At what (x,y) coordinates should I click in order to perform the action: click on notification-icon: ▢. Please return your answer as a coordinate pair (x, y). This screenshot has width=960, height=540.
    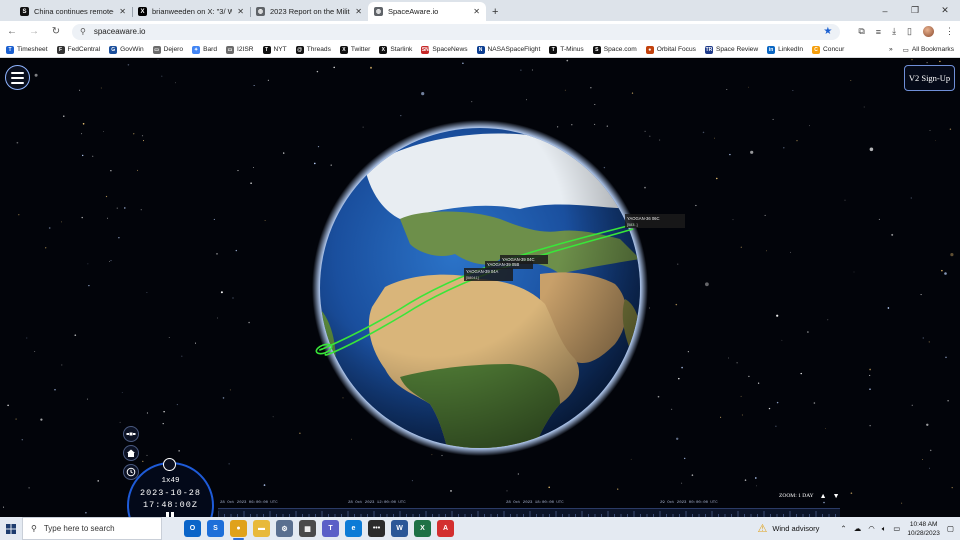
    Looking at the image, I should click on (950, 528).